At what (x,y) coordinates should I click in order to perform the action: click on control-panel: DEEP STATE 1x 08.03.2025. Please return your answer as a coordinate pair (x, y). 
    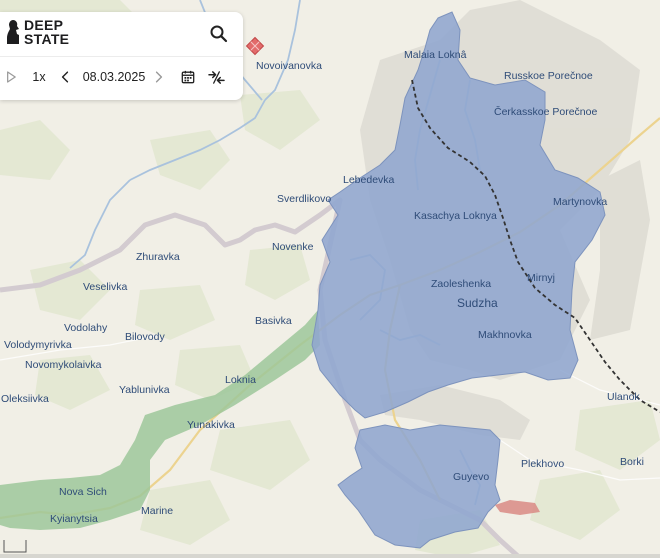
    Looking at the image, I should click on (121, 56).